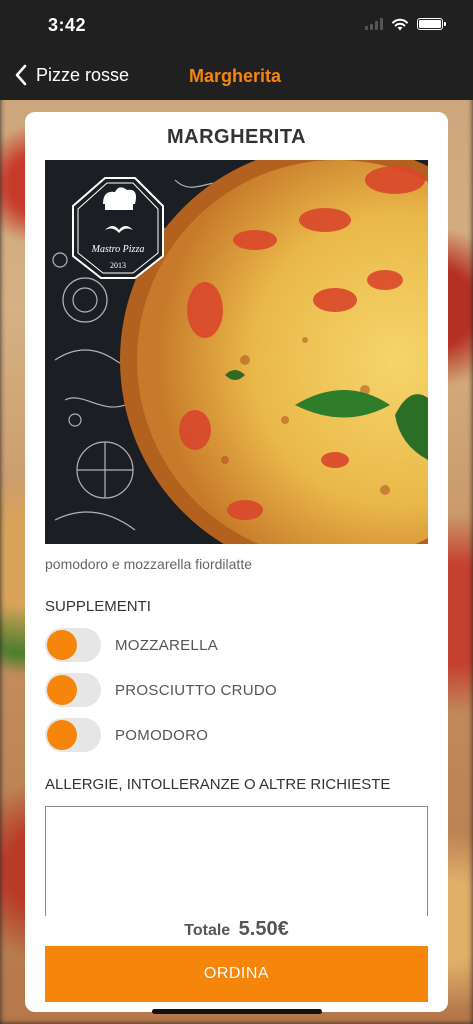  I want to click on status-icons, so click(405, 24).